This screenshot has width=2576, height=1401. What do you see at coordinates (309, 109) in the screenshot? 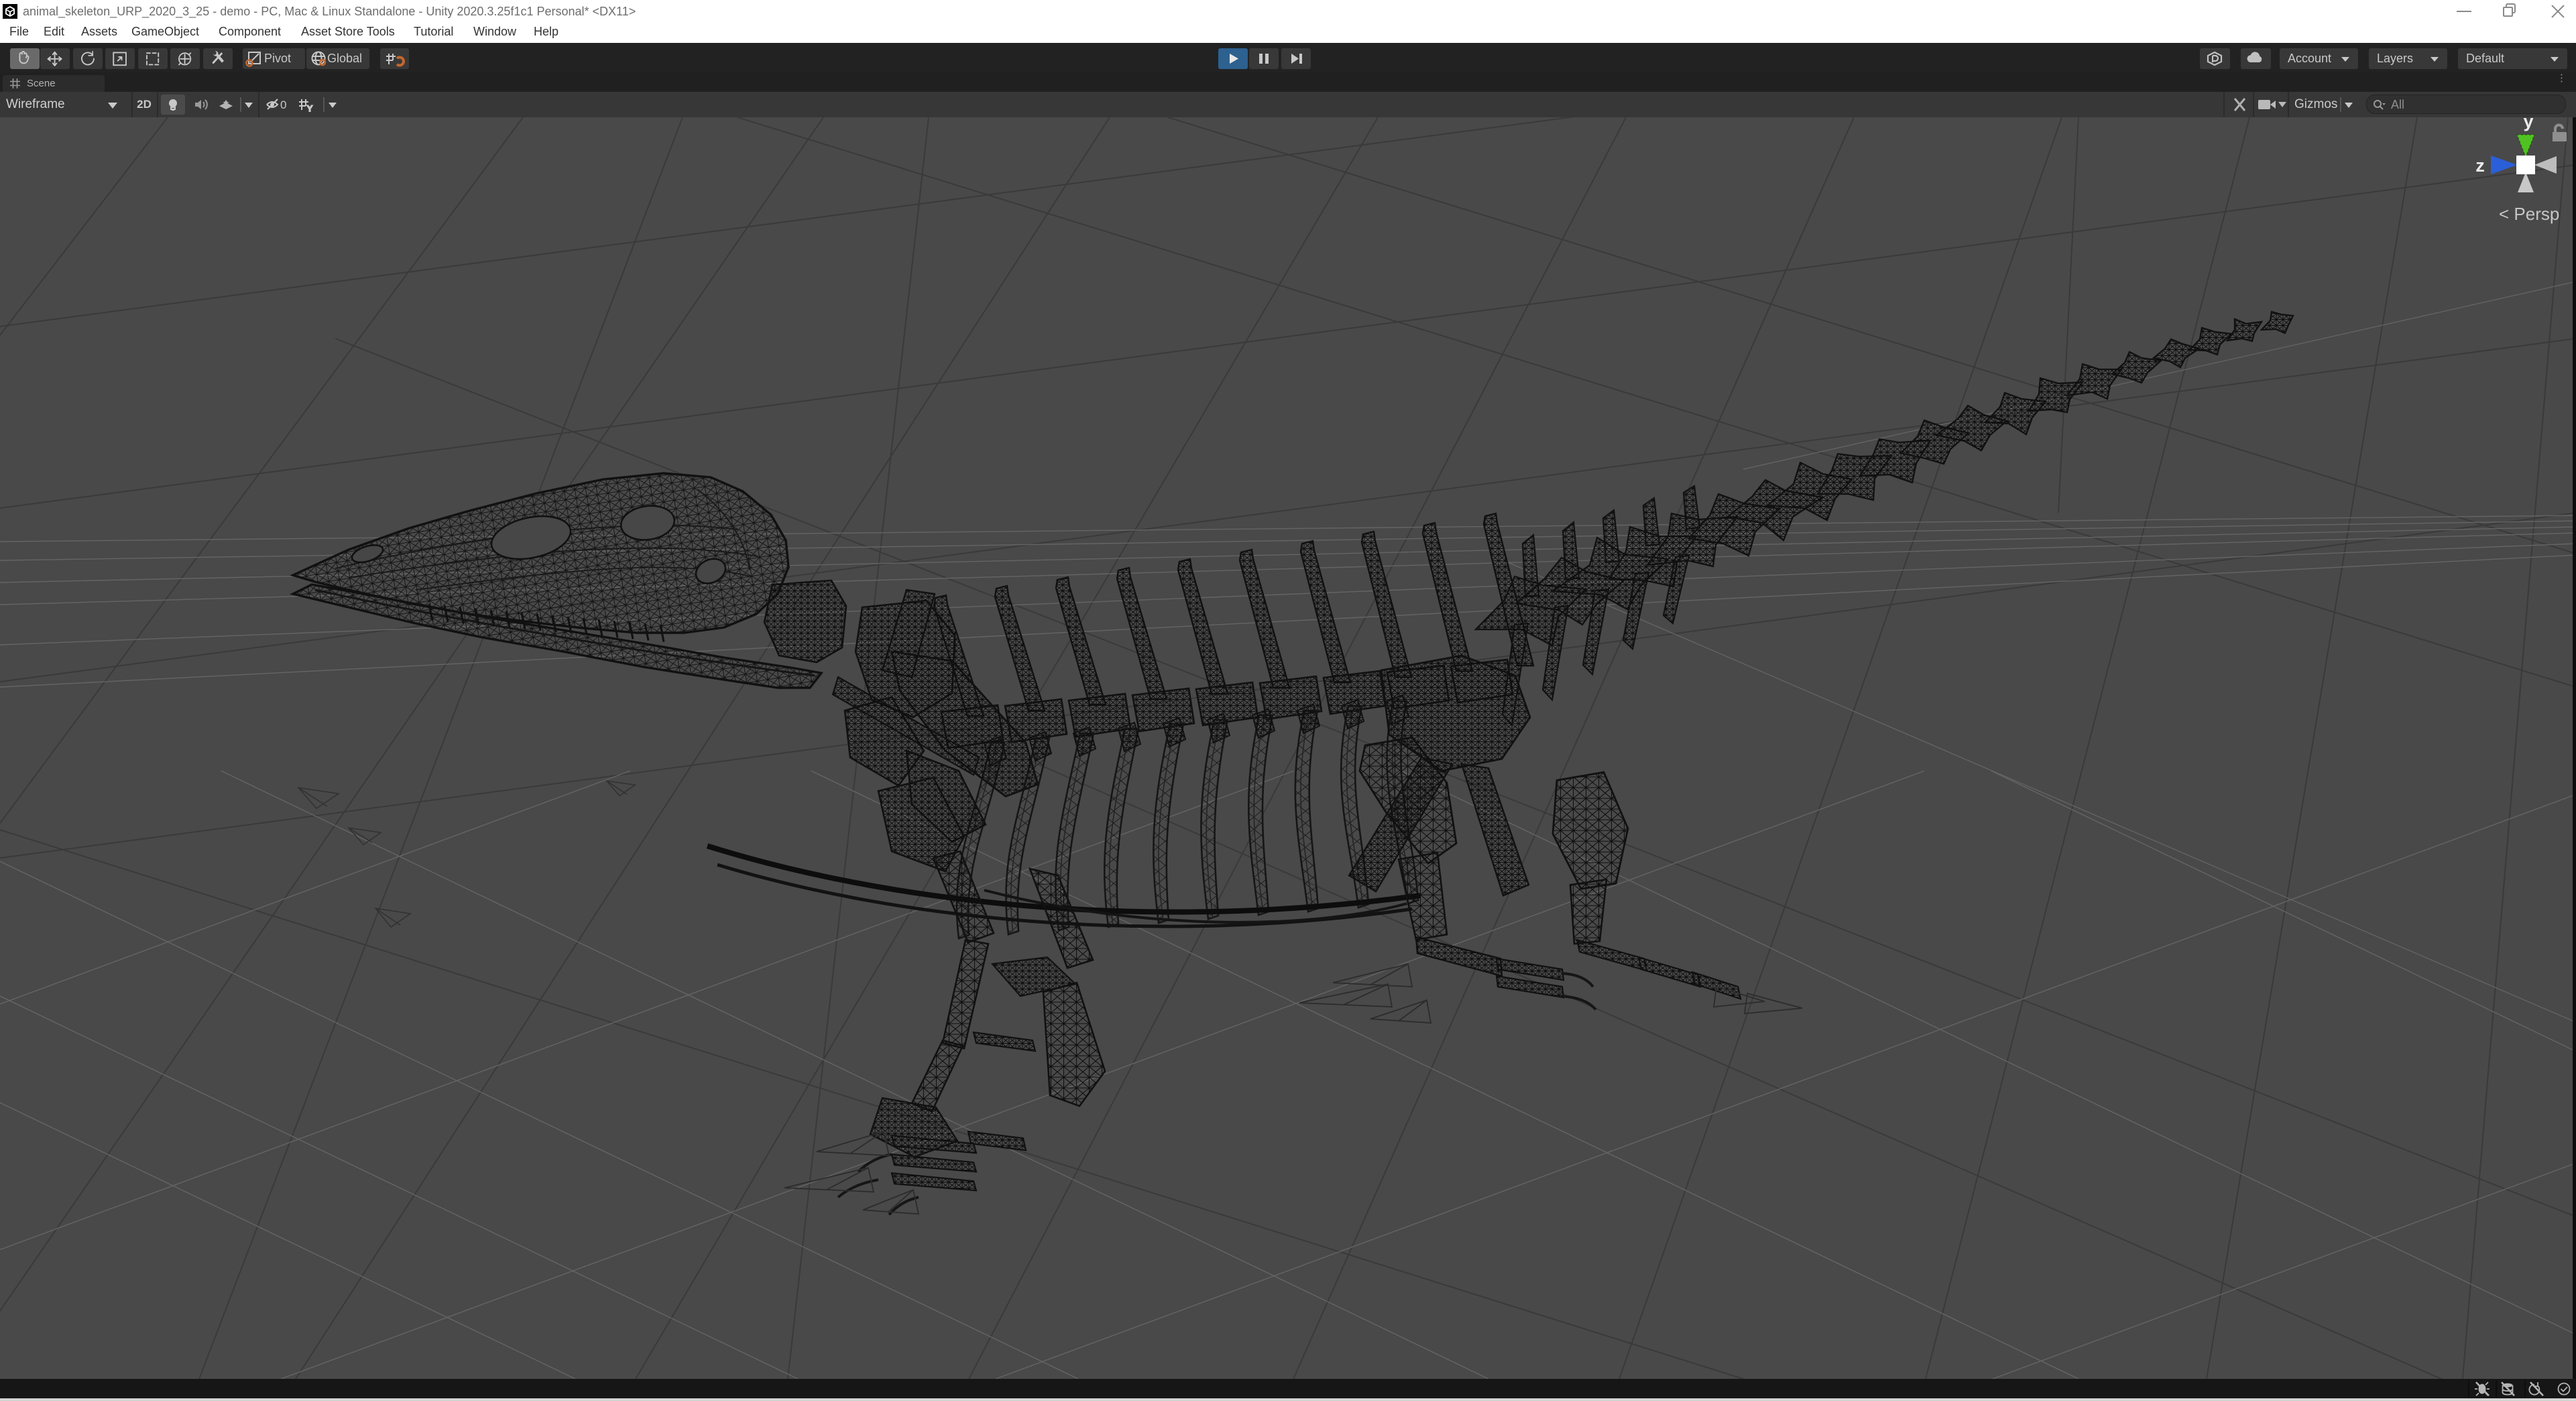
I see `svg-text: Y` at bounding box center [309, 109].